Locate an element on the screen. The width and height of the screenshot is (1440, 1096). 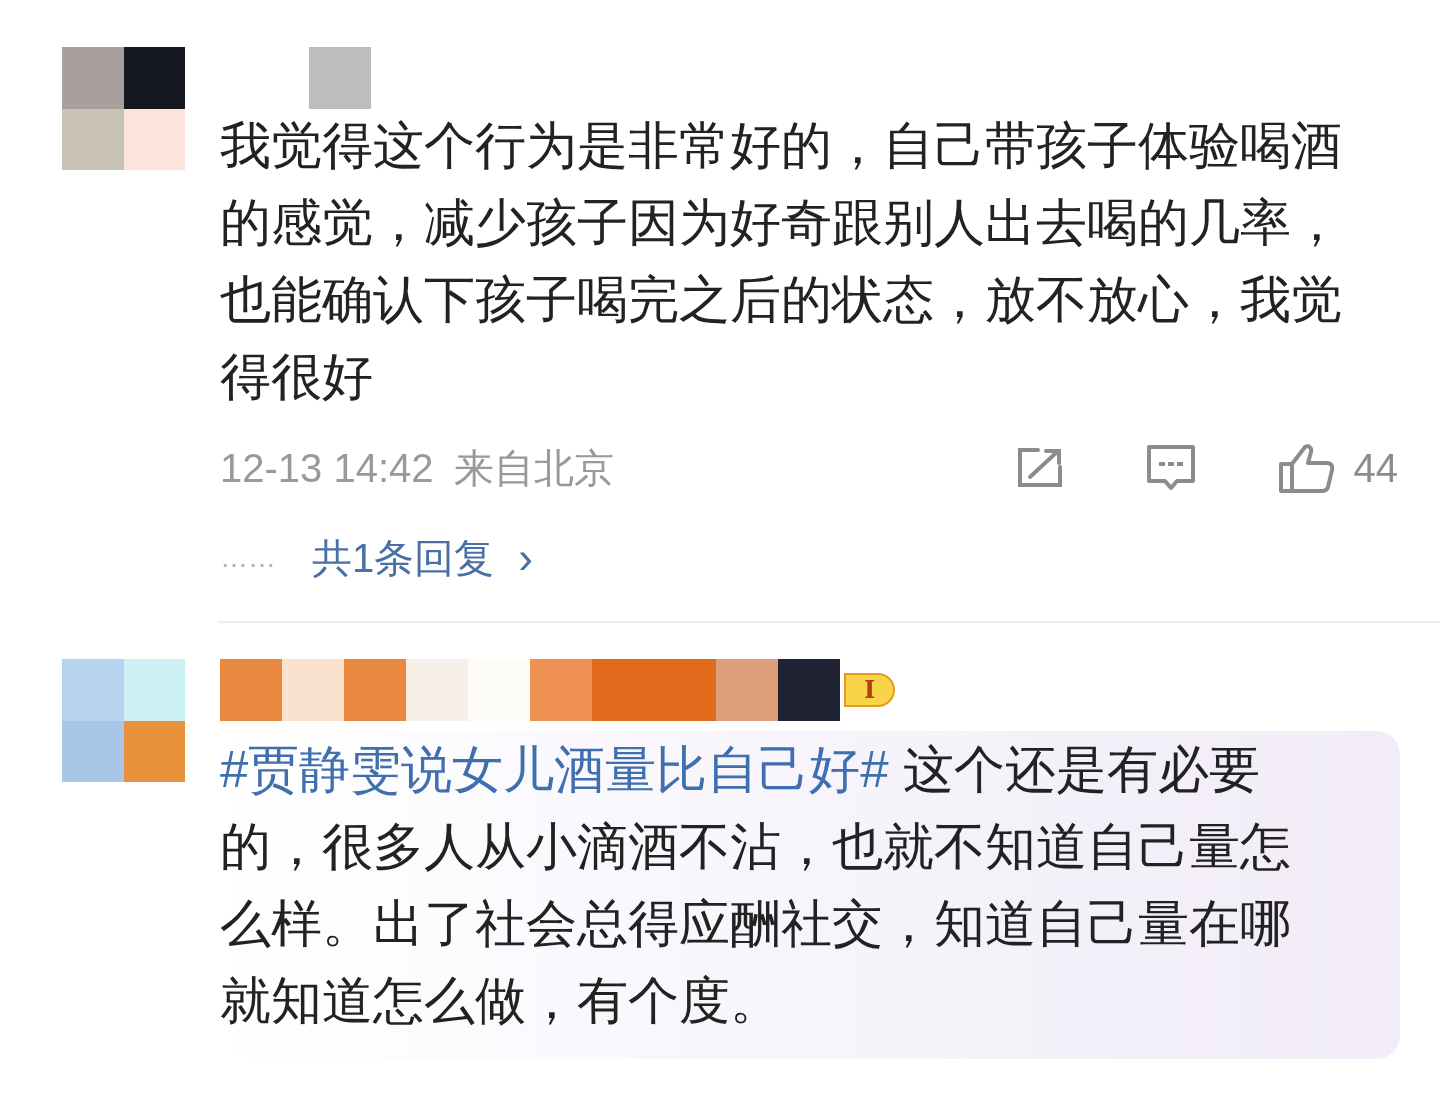
level-badge: I is located at coordinates (870, 690).